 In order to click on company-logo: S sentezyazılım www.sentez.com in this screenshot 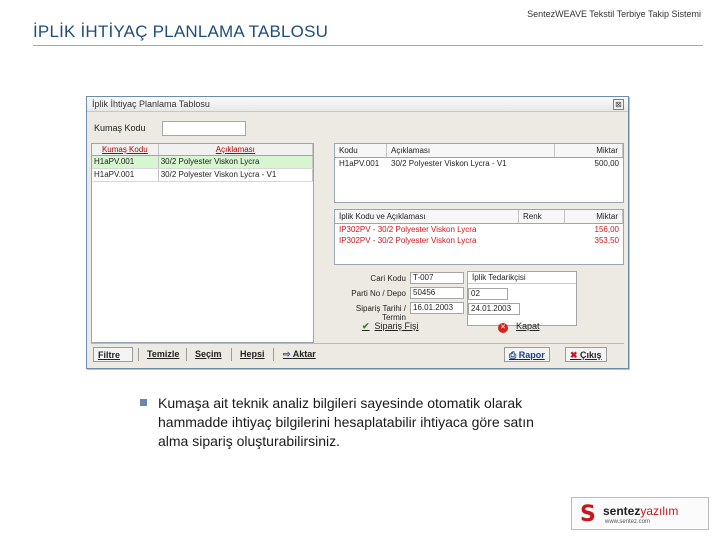, I will do `click(640, 513)`.